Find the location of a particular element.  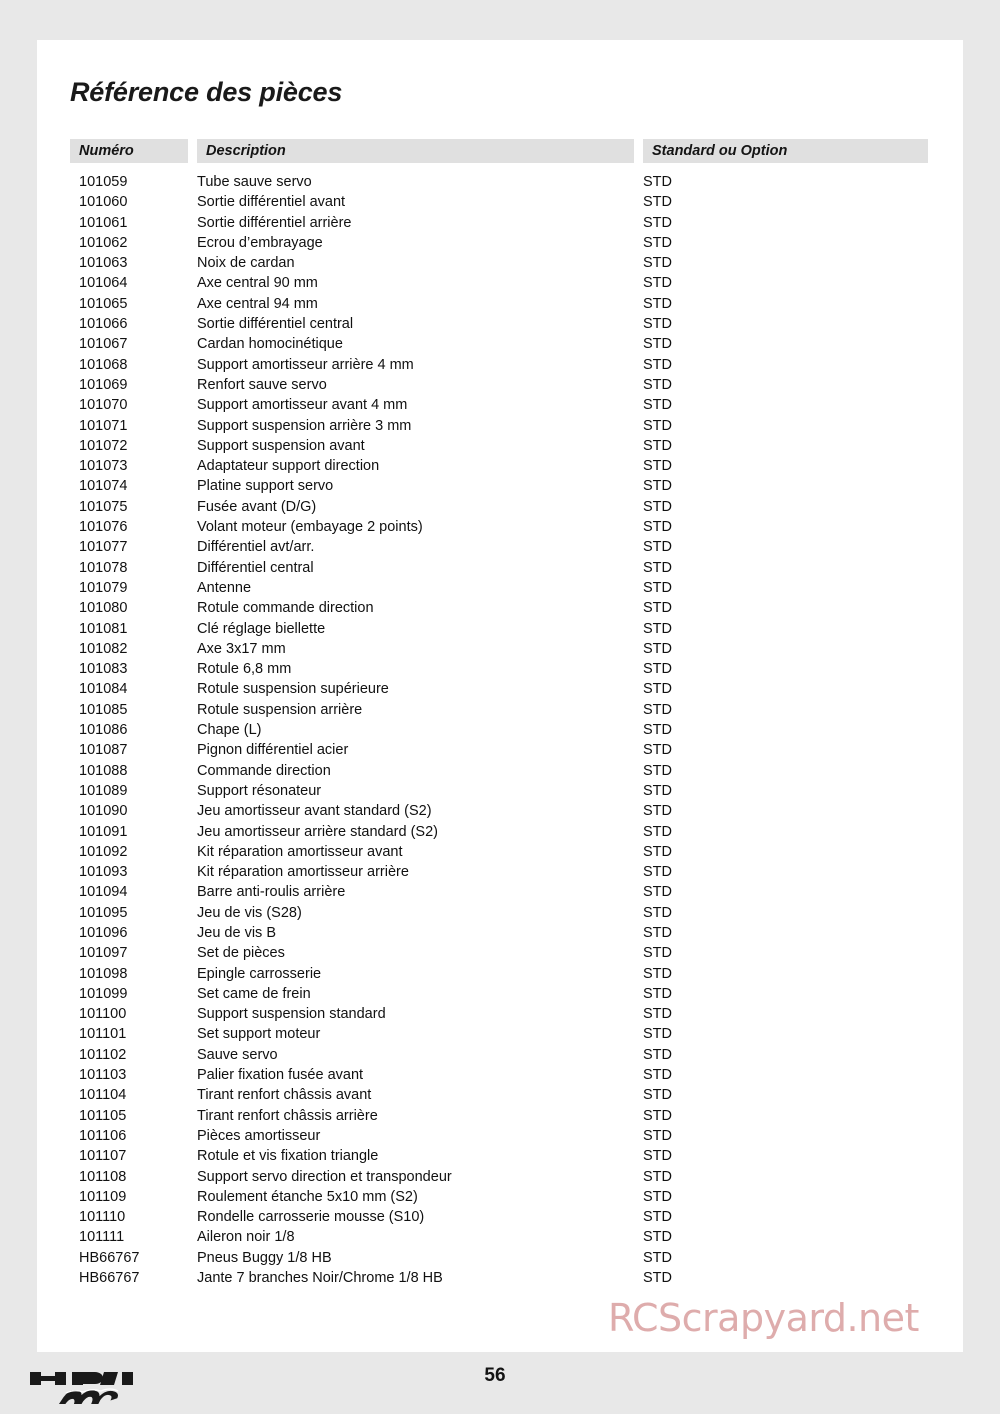

cell-part-number: 101102 is located at coordinates (103, 1054).